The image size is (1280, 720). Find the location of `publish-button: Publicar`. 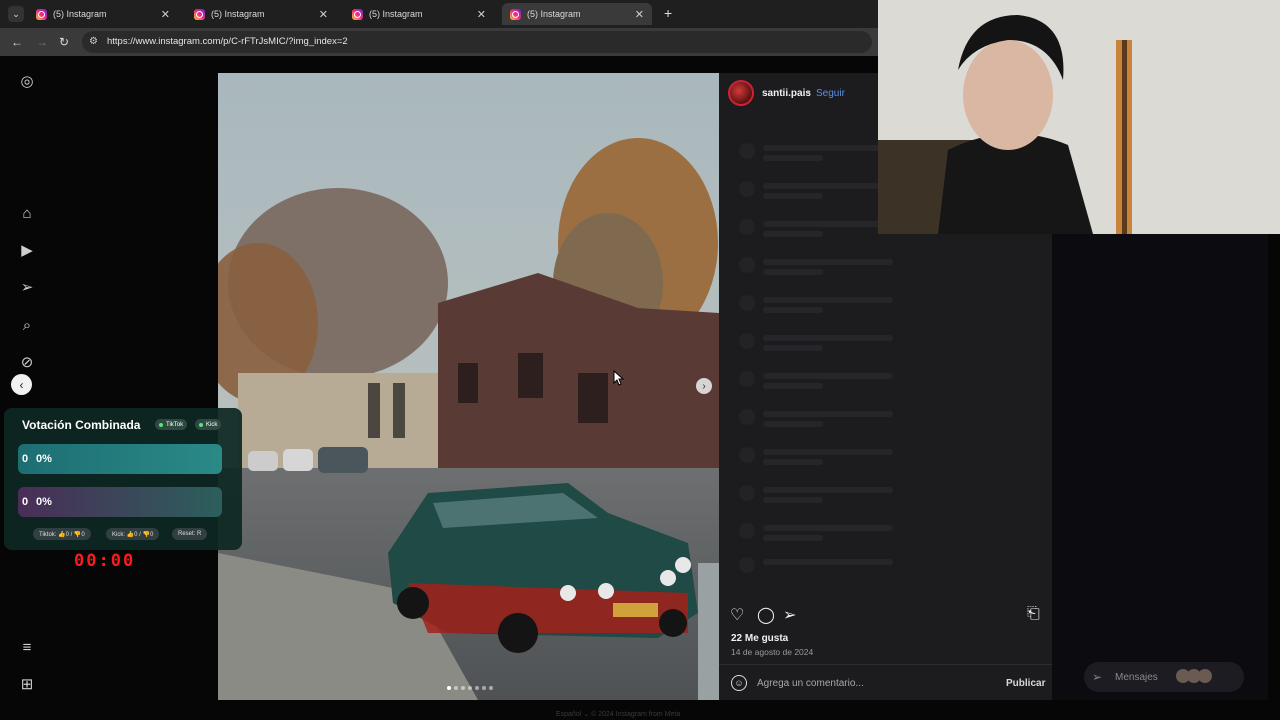

publish-button: Publicar is located at coordinates (1025, 683).